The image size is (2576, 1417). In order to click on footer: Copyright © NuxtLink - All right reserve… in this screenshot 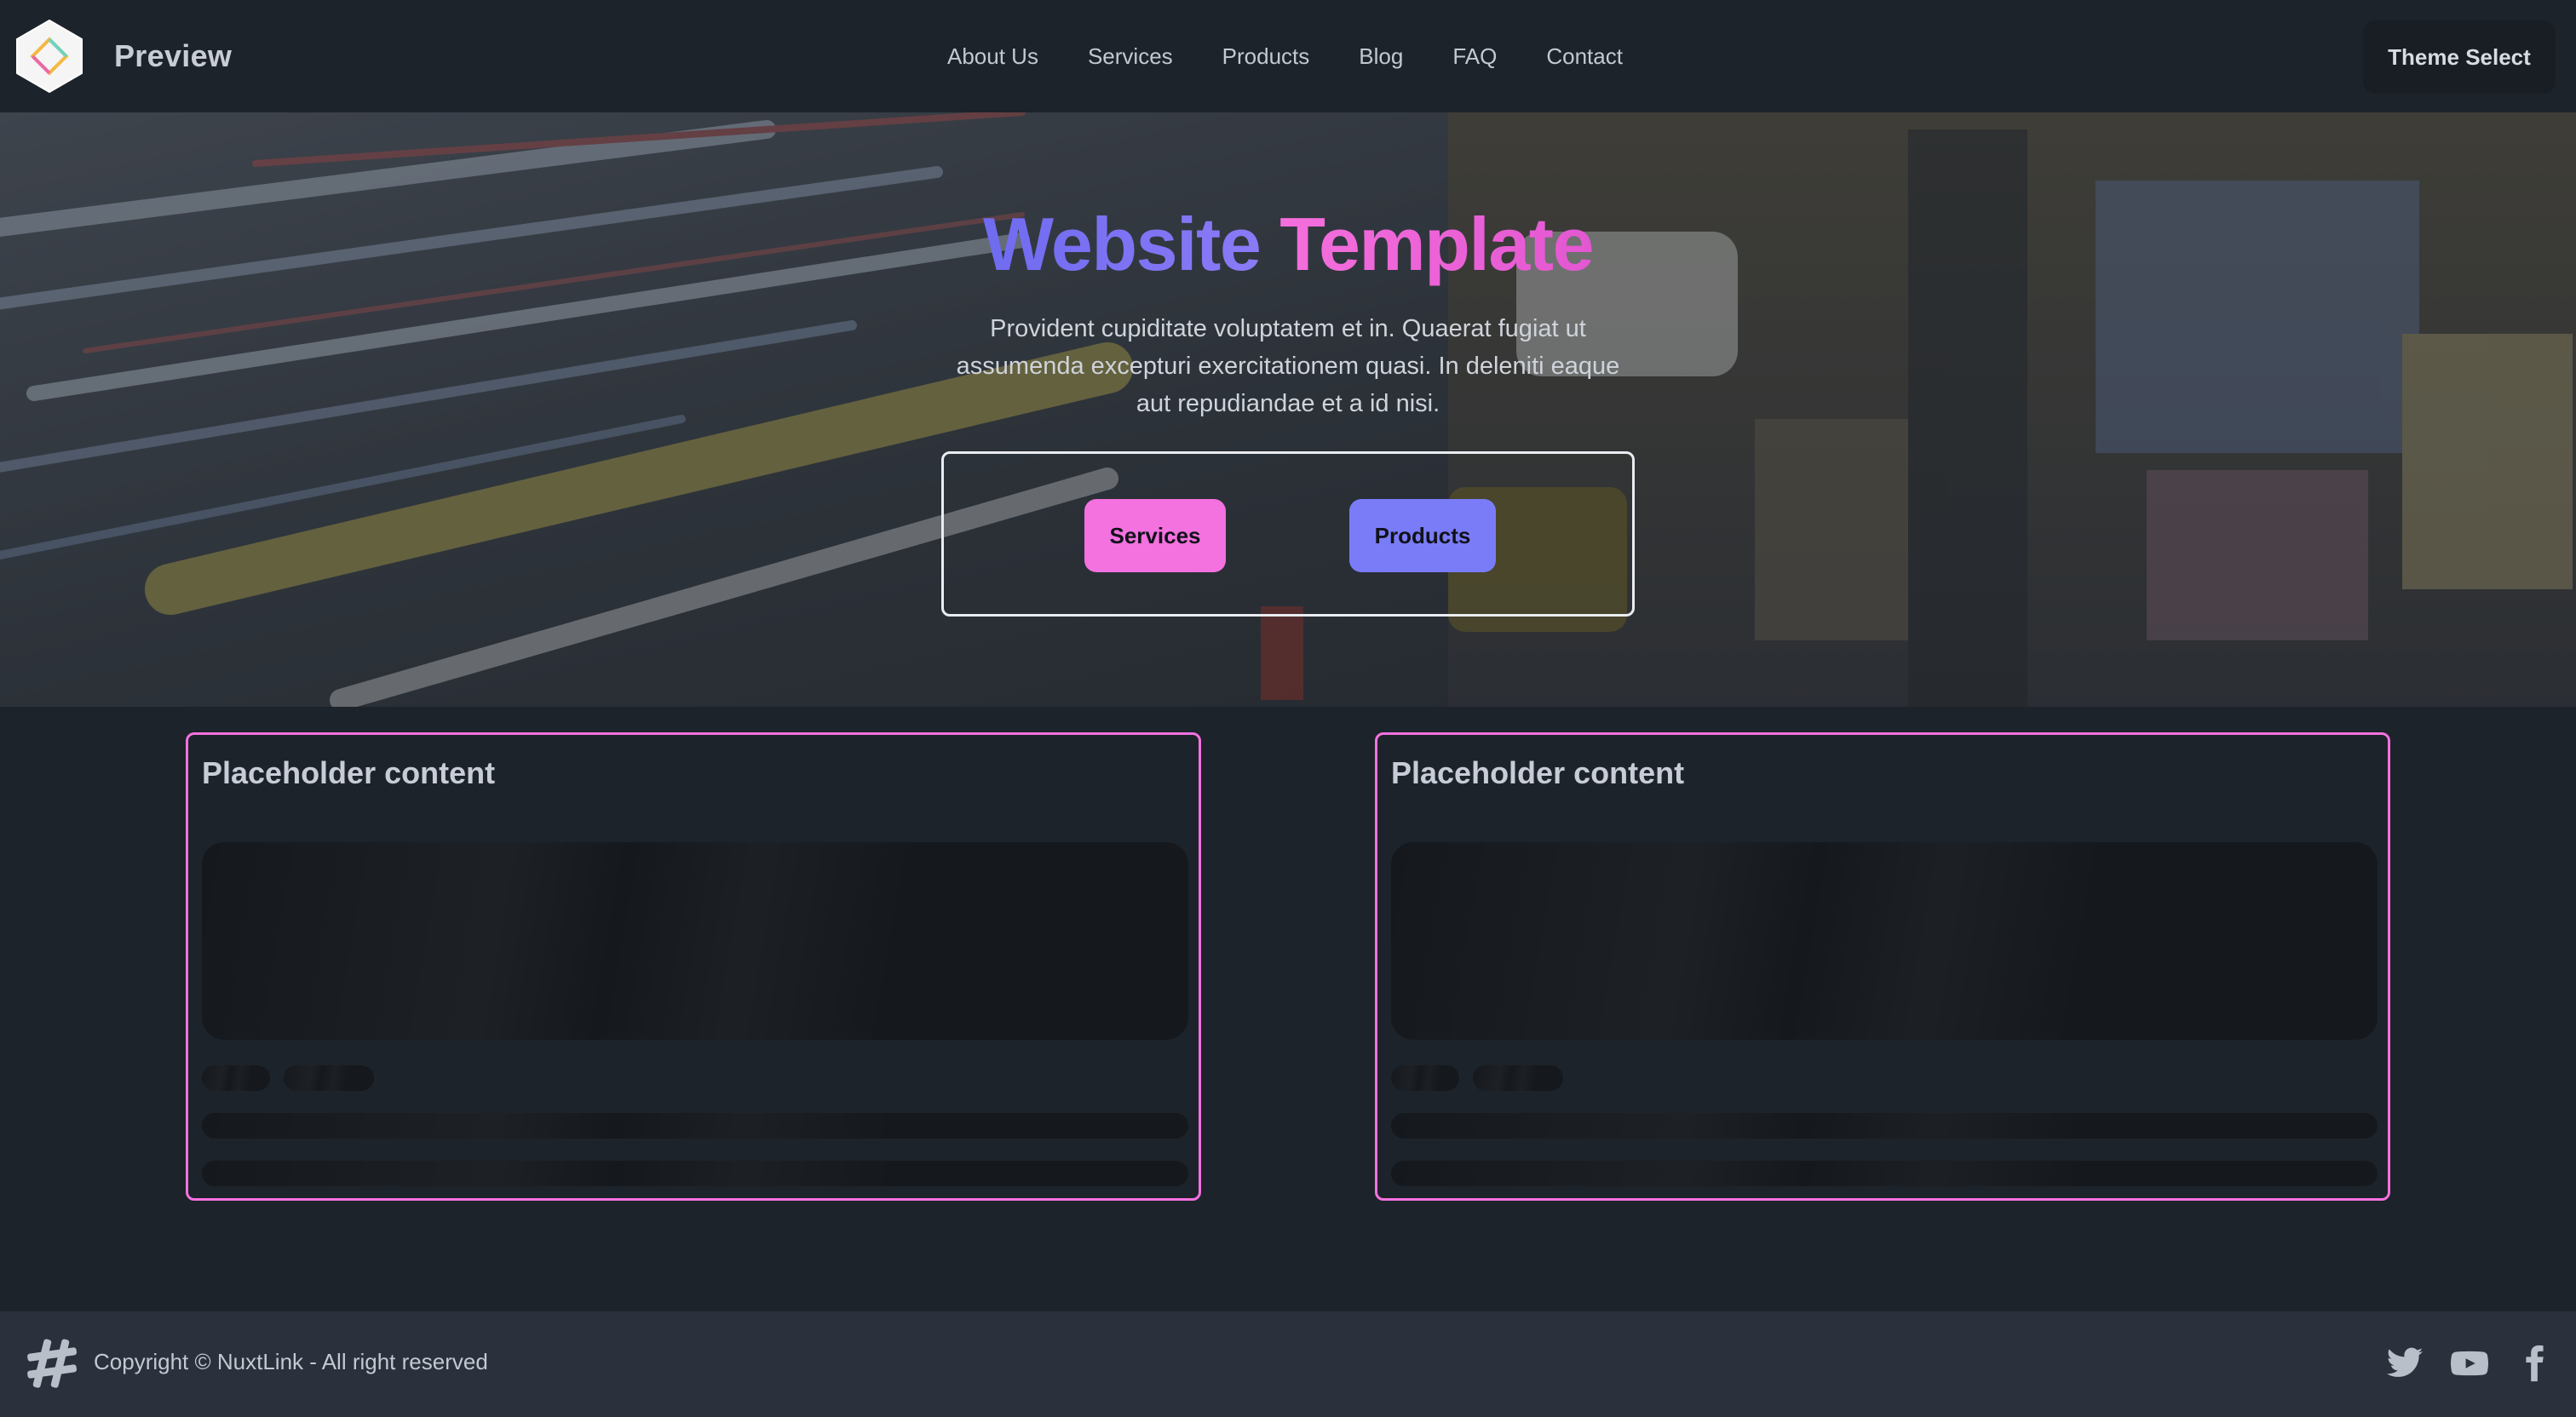, I will do `click(1288, 1364)`.